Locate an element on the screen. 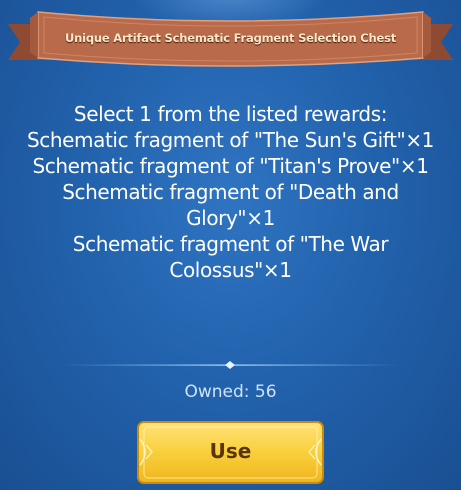  reward-line: Schematic fragment of "Death and is located at coordinates (230, 192).